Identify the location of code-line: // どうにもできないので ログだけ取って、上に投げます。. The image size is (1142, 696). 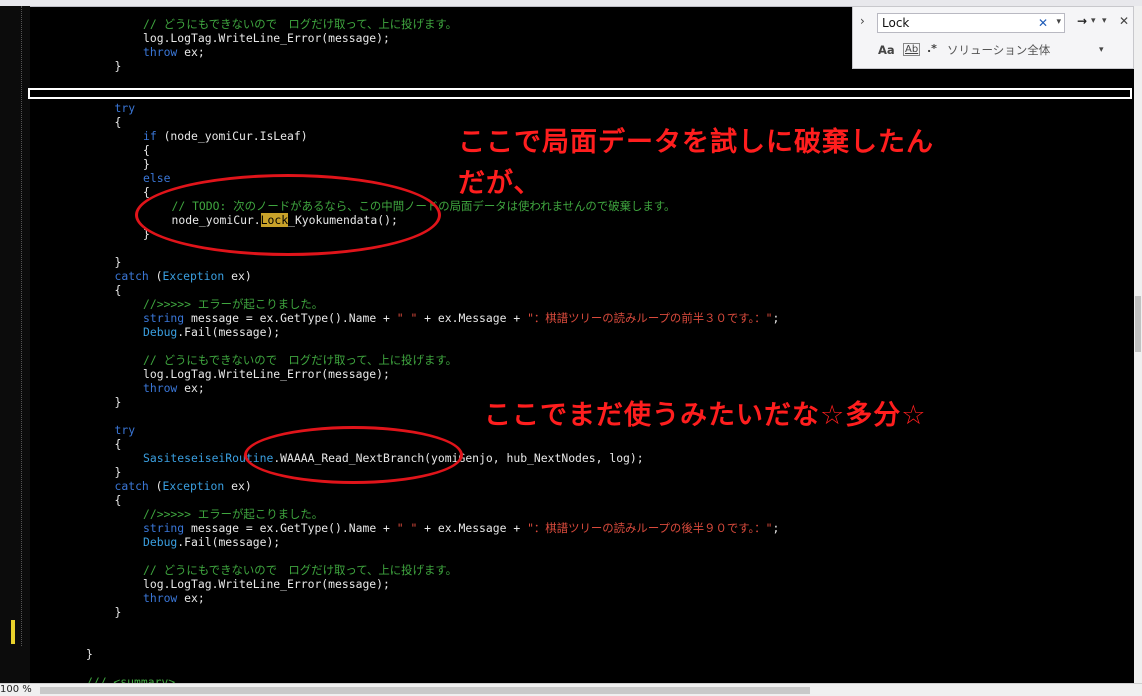
(300, 570).